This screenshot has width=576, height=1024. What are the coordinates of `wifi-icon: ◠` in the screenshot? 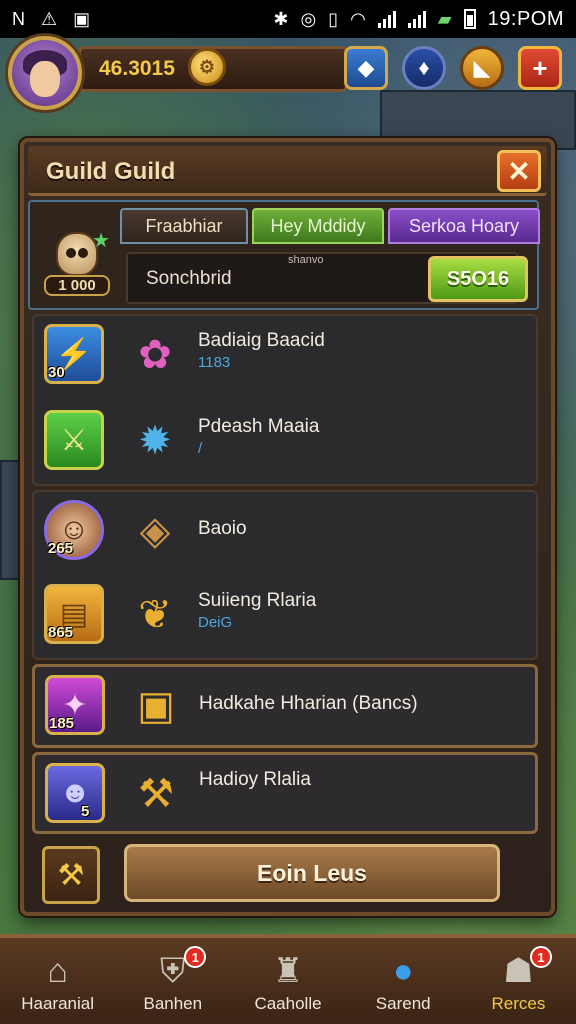 It's located at (358, 19).